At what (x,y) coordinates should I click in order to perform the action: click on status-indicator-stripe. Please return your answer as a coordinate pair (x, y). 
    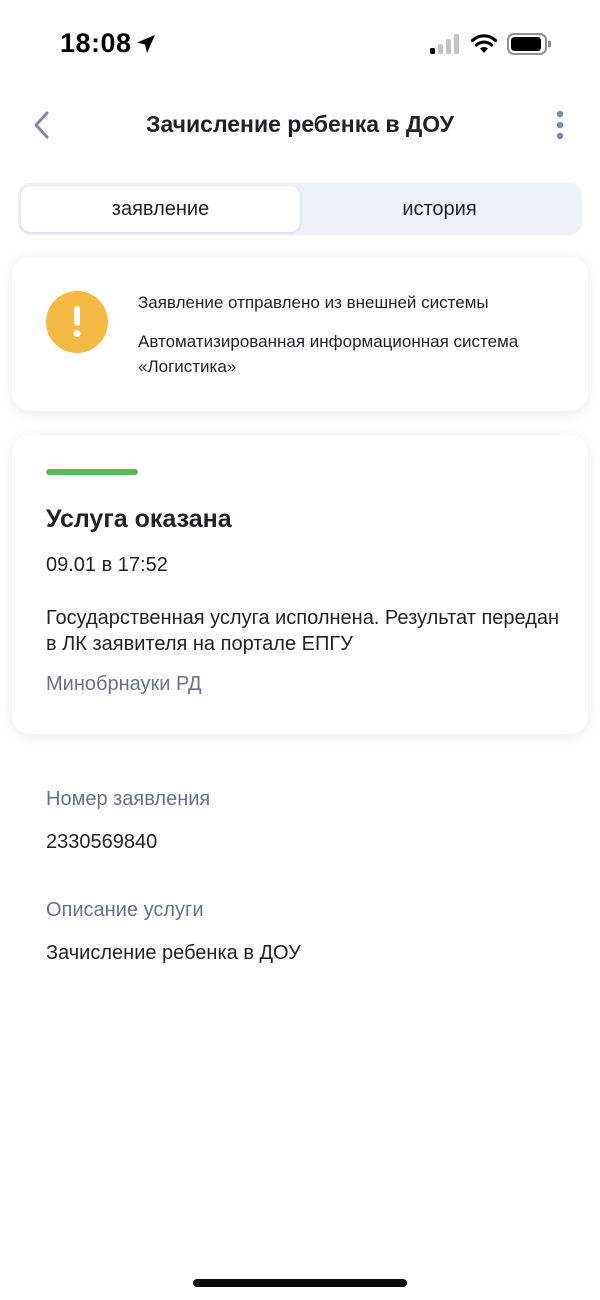
    Looking at the image, I should click on (92, 472).